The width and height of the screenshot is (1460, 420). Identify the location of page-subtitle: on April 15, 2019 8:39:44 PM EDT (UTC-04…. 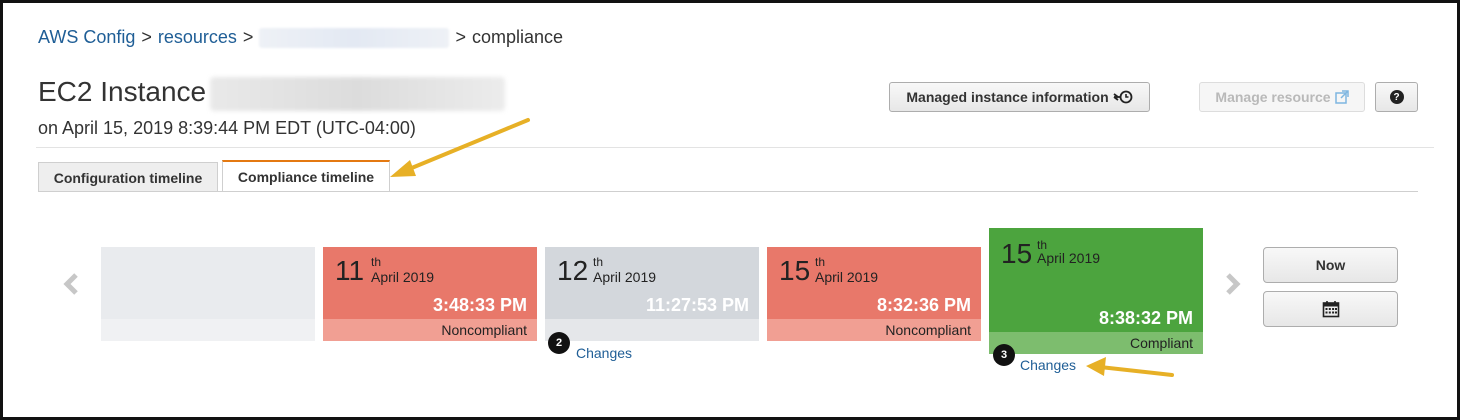
(227, 128).